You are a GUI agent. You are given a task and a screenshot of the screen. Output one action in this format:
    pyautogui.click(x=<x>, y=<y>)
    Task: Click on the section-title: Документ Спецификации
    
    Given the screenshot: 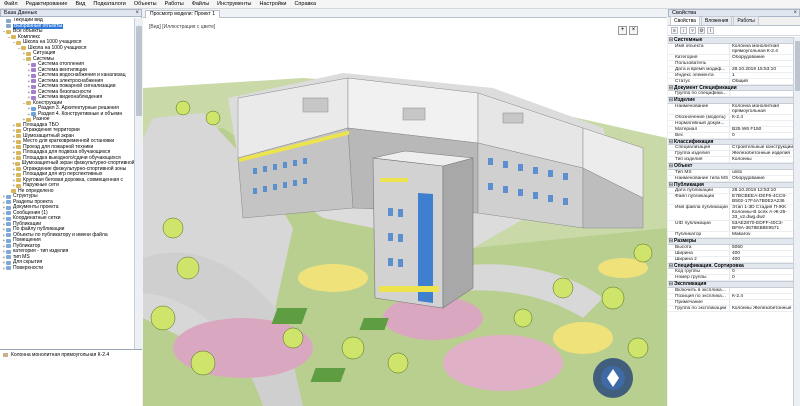 What is the action you would take?
    pyautogui.click(x=705, y=87)
    